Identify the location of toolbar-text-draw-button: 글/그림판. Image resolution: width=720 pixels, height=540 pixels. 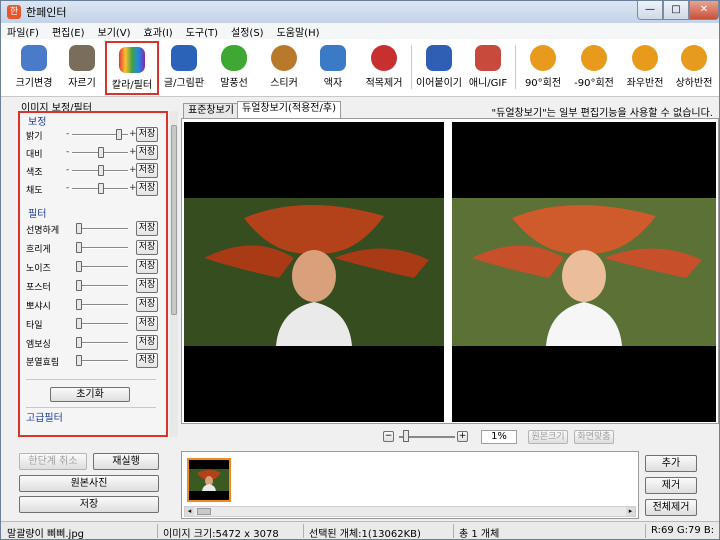
(184, 68).